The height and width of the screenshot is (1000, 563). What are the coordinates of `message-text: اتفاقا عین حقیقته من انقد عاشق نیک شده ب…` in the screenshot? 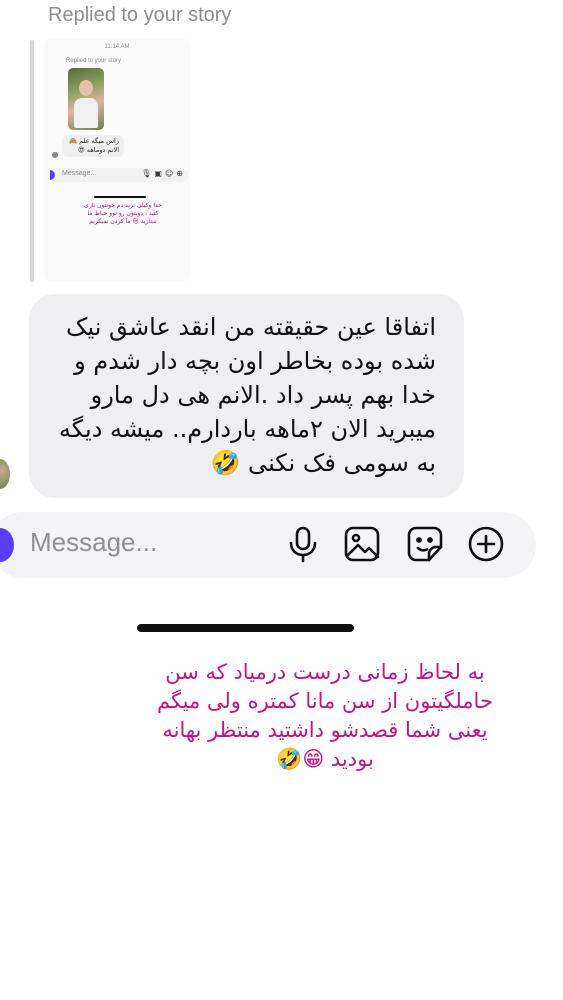 It's located at (247, 395).